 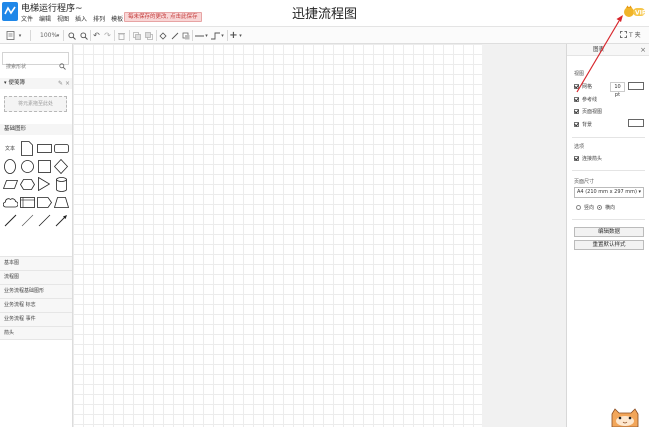 What do you see at coordinates (576, 86) in the screenshot?
I see `grid-check-box` at bounding box center [576, 86].